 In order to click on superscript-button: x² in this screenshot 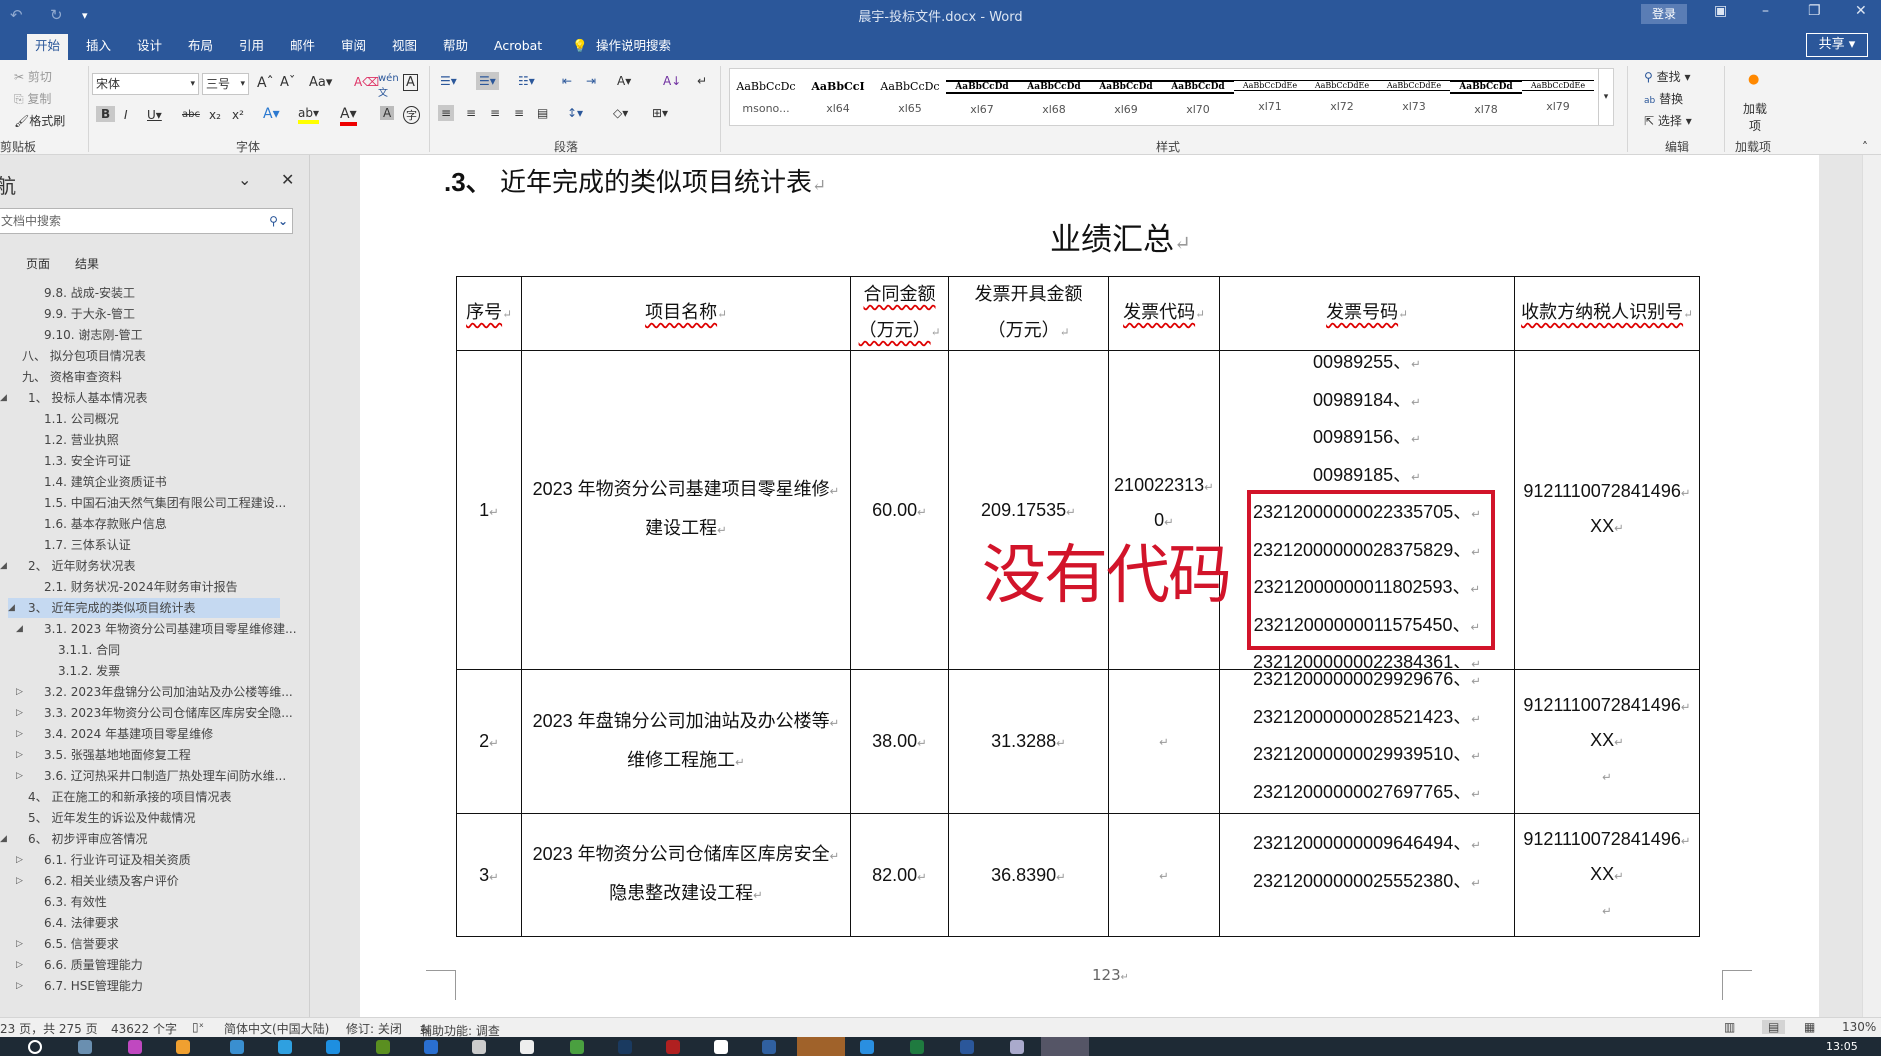, I will do `click(238, 115)`.